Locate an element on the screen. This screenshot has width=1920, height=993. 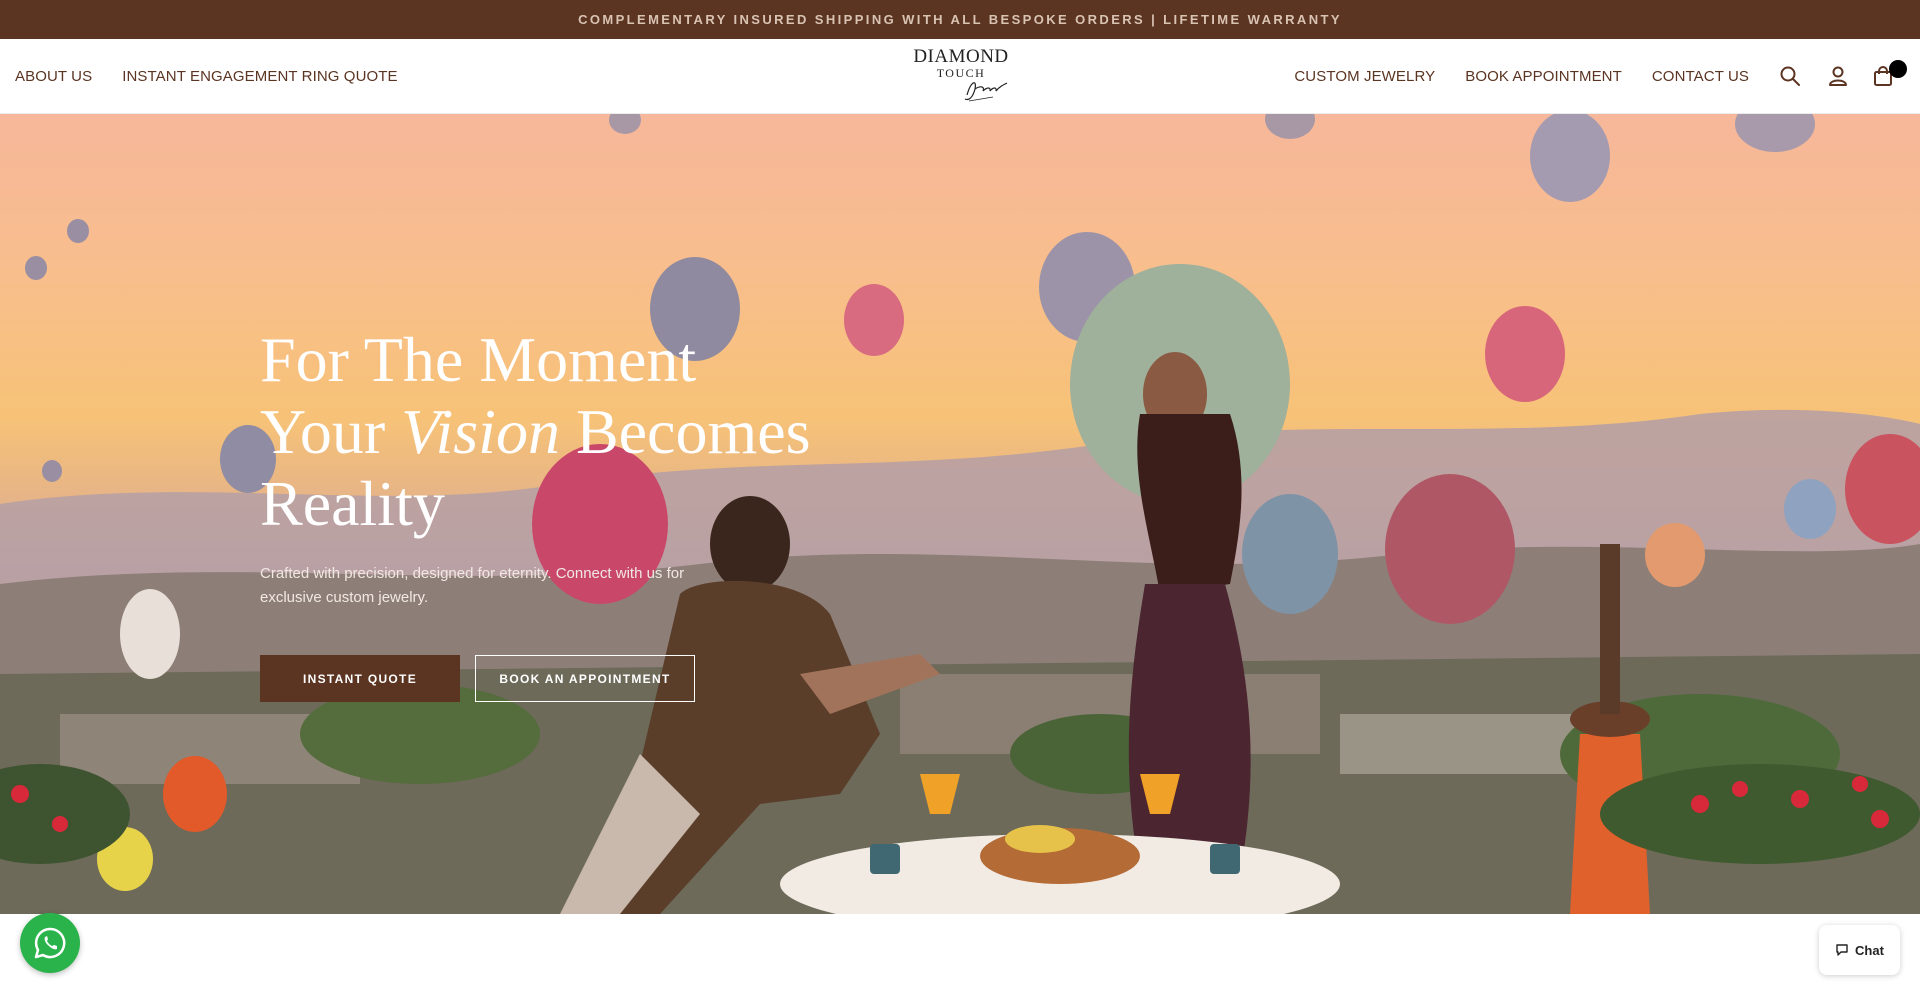
chat-bubble-icon is located at coordinates (1842, 950).